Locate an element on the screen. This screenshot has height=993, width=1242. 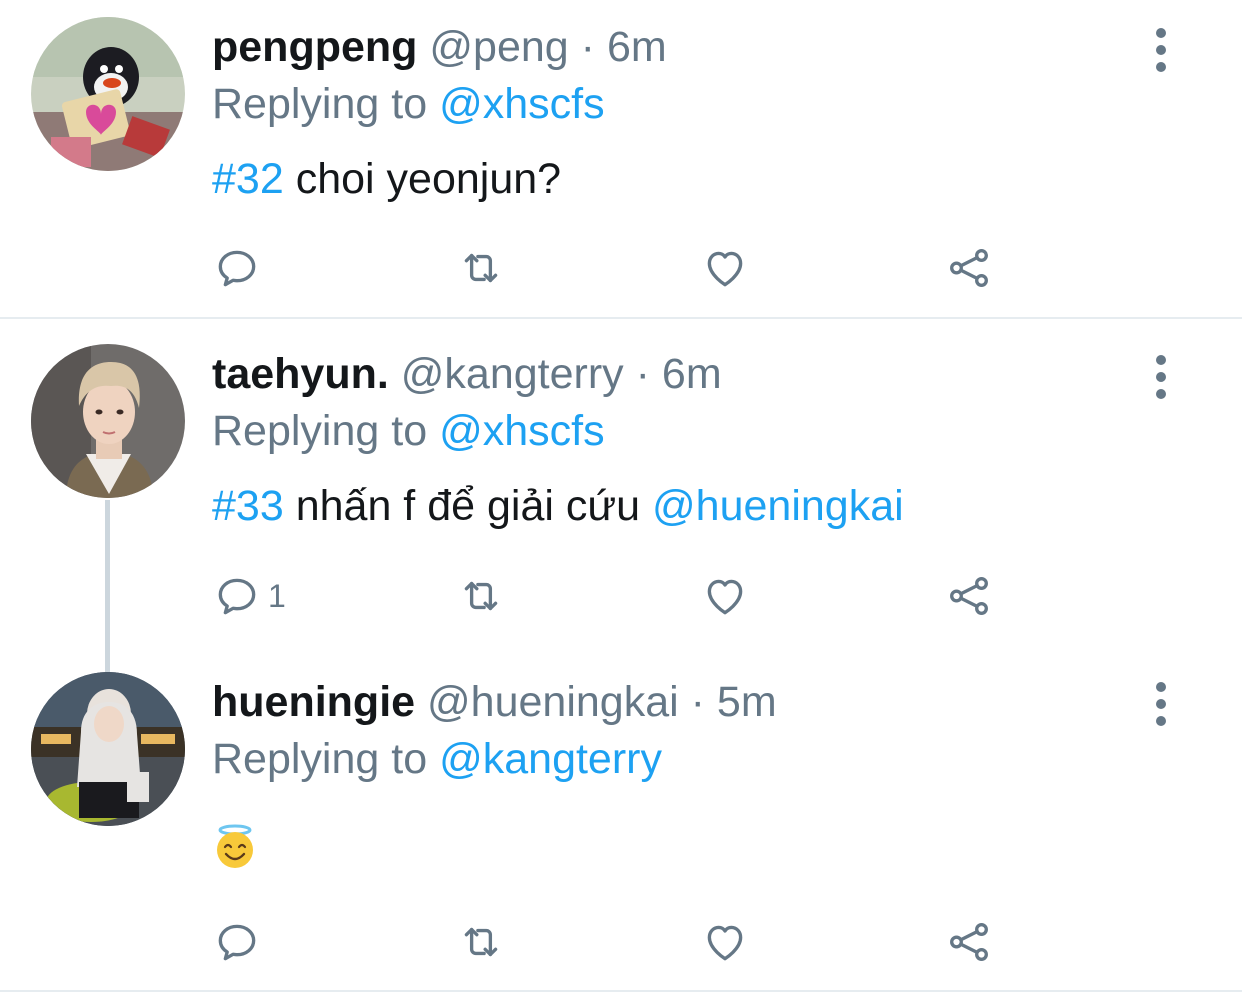
tweet-text: #32 choi yeonjun? is located at coordinates (386, 179).